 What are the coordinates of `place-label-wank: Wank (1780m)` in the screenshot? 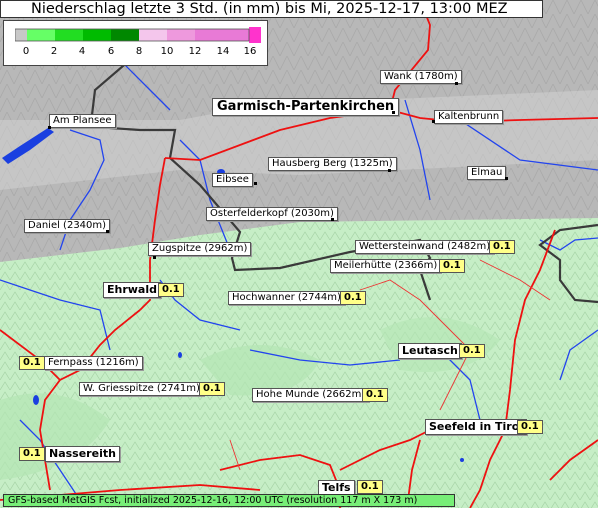 It's located at (421, 77).